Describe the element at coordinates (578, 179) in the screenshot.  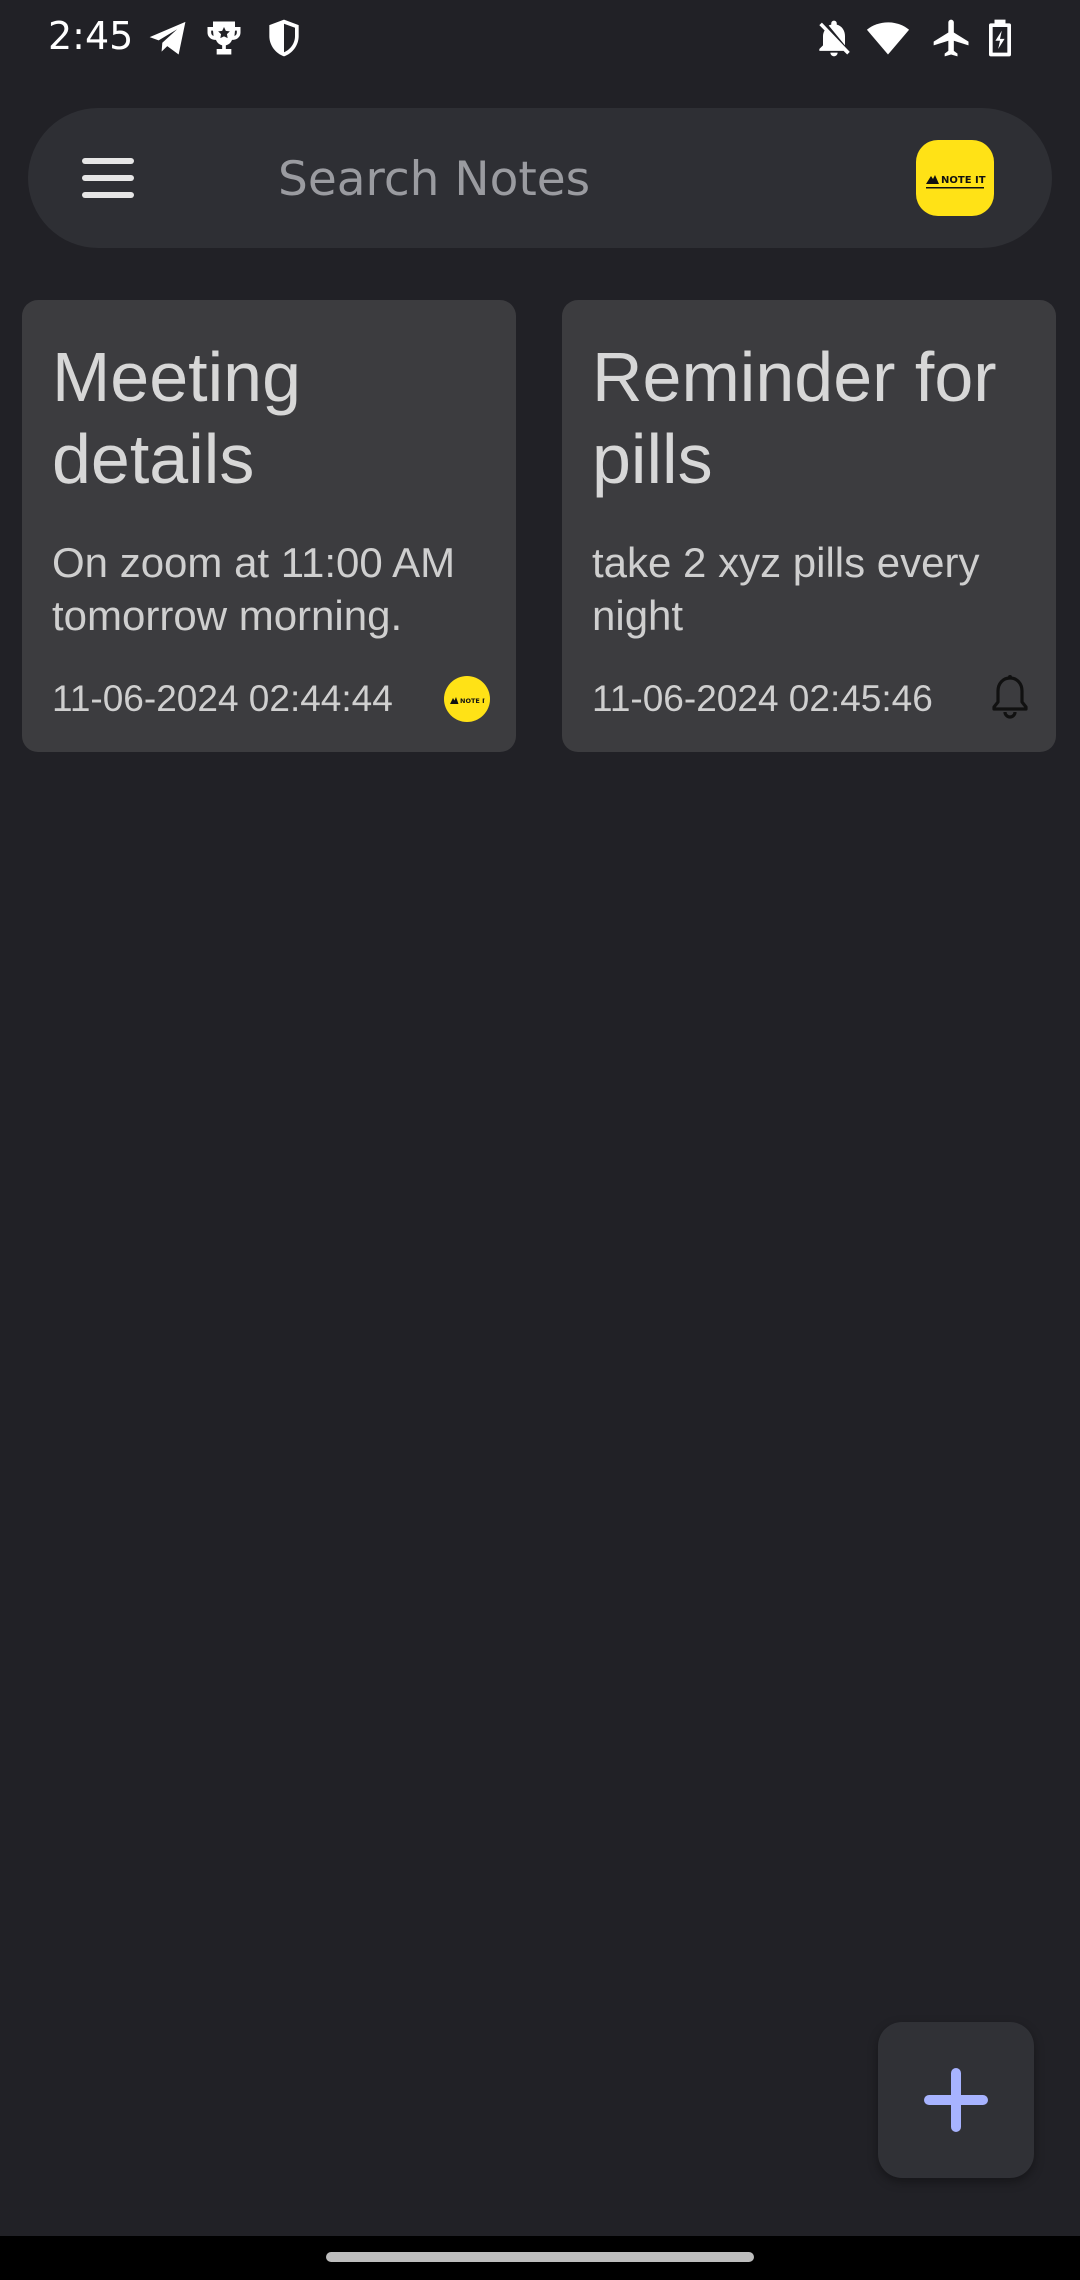
I see `search-input` at that location.